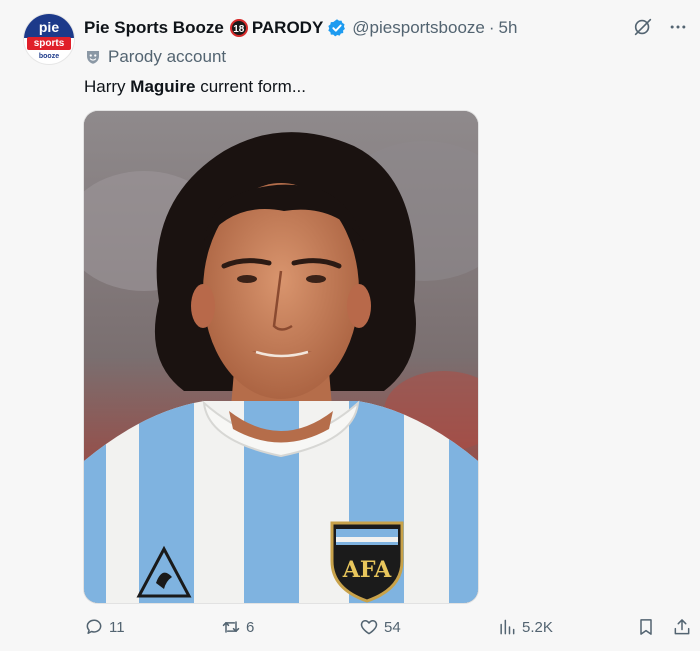  I want to click on post-time: 5h, so click(508, 28).